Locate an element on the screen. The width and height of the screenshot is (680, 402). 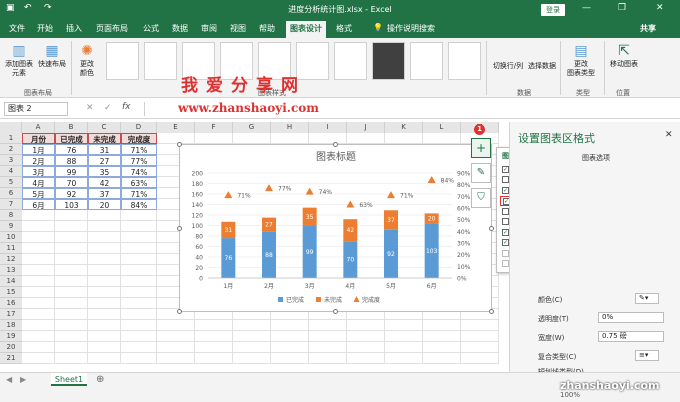
table-cell: 37 is located at coordinates (104, 193).